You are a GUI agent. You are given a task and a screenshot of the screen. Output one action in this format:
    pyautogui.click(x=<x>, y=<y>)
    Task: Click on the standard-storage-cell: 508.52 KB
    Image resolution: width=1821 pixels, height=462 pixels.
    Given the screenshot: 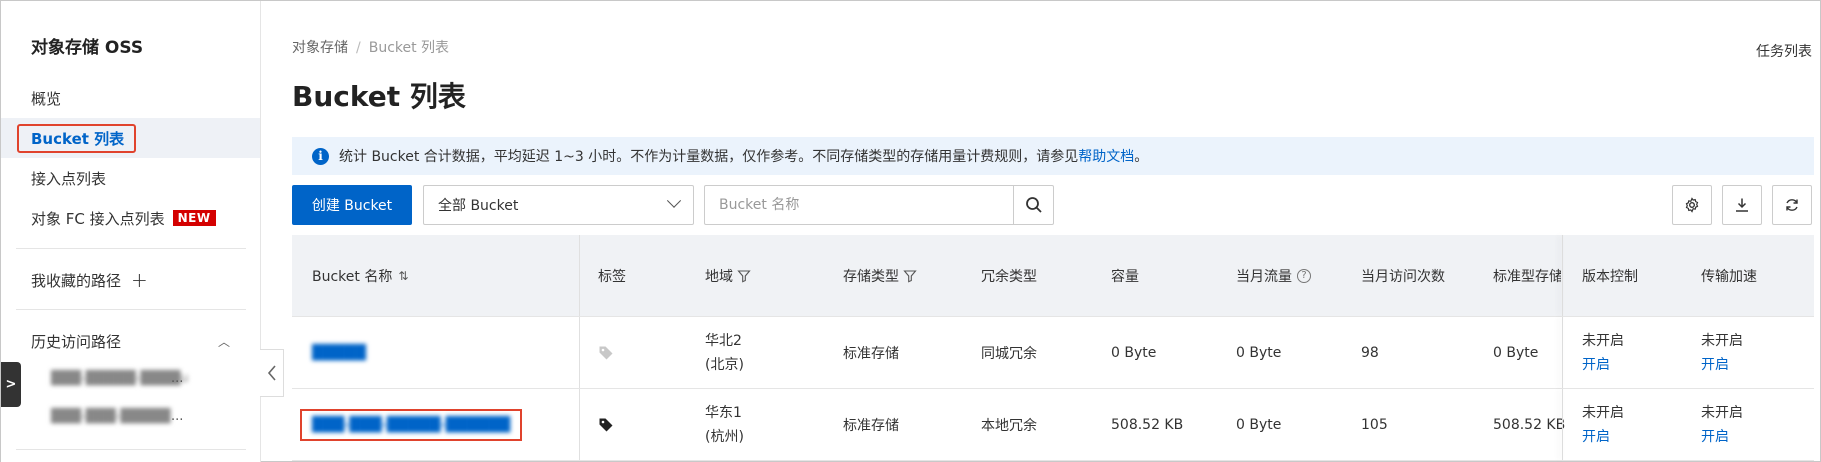 What is the action you would take?
    pyautogui.click(x=1529, y=424)
    